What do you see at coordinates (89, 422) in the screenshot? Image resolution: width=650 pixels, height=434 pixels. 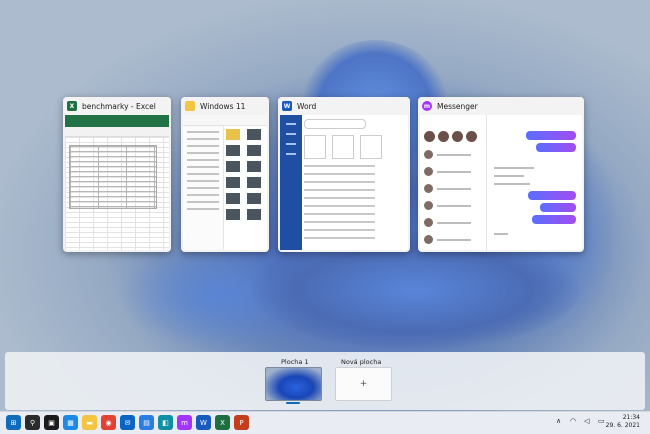 I see `file-explorer-icon: ▬` at bounding box center [89, 422].